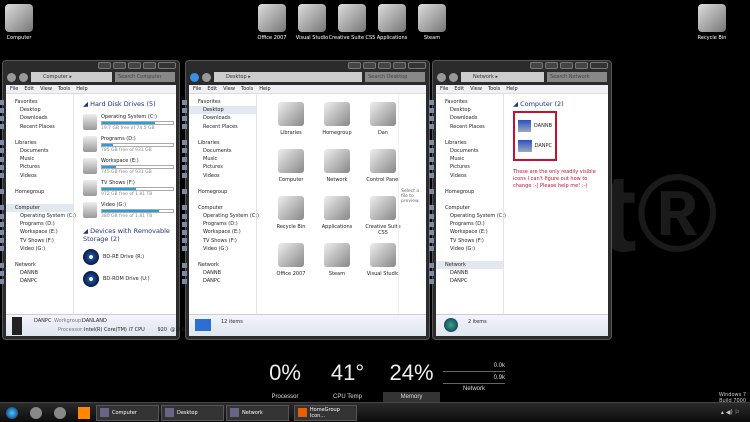 The height and width of the screenshot is (422, 750). What do you see at coordinates (288, 77) in the screenshot?
I see `address-bar: Desktop ▸` at bounding box center [288, 77].